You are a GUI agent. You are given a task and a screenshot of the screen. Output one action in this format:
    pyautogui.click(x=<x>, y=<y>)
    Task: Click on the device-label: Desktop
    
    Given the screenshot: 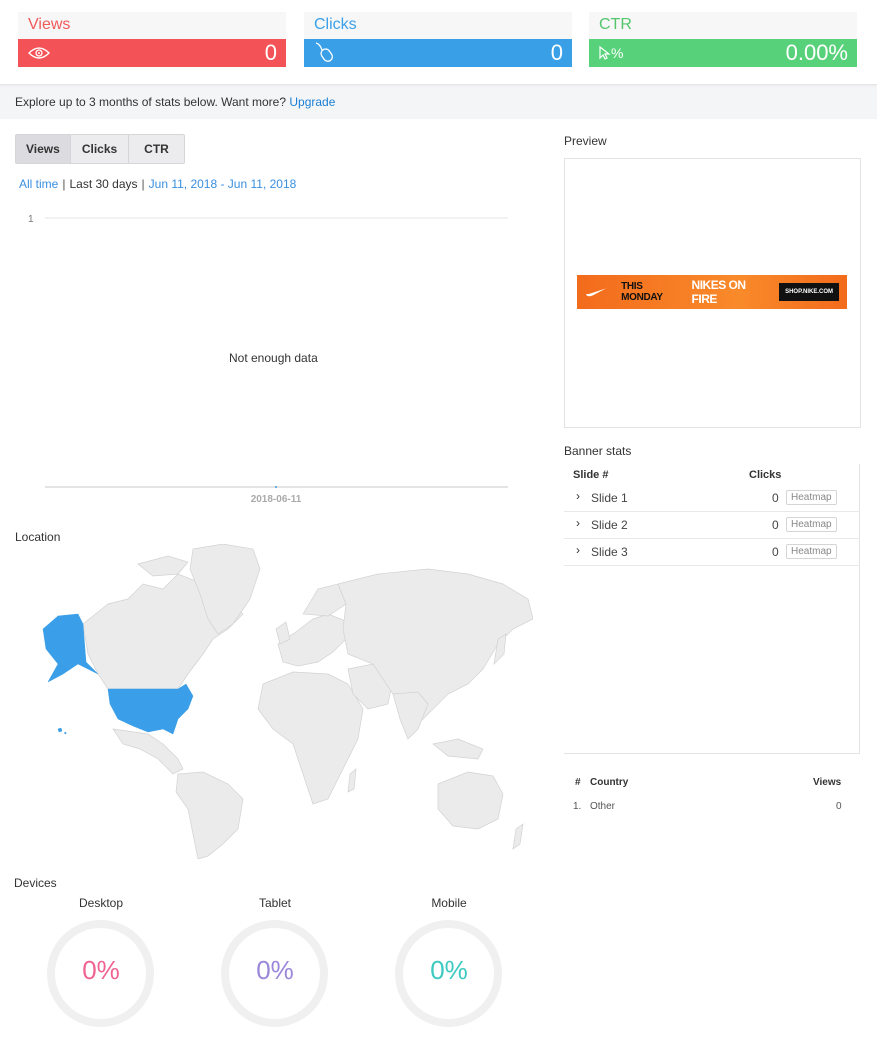 What is the action you would take?
    pyautogui.click(x=101, y=903)
    